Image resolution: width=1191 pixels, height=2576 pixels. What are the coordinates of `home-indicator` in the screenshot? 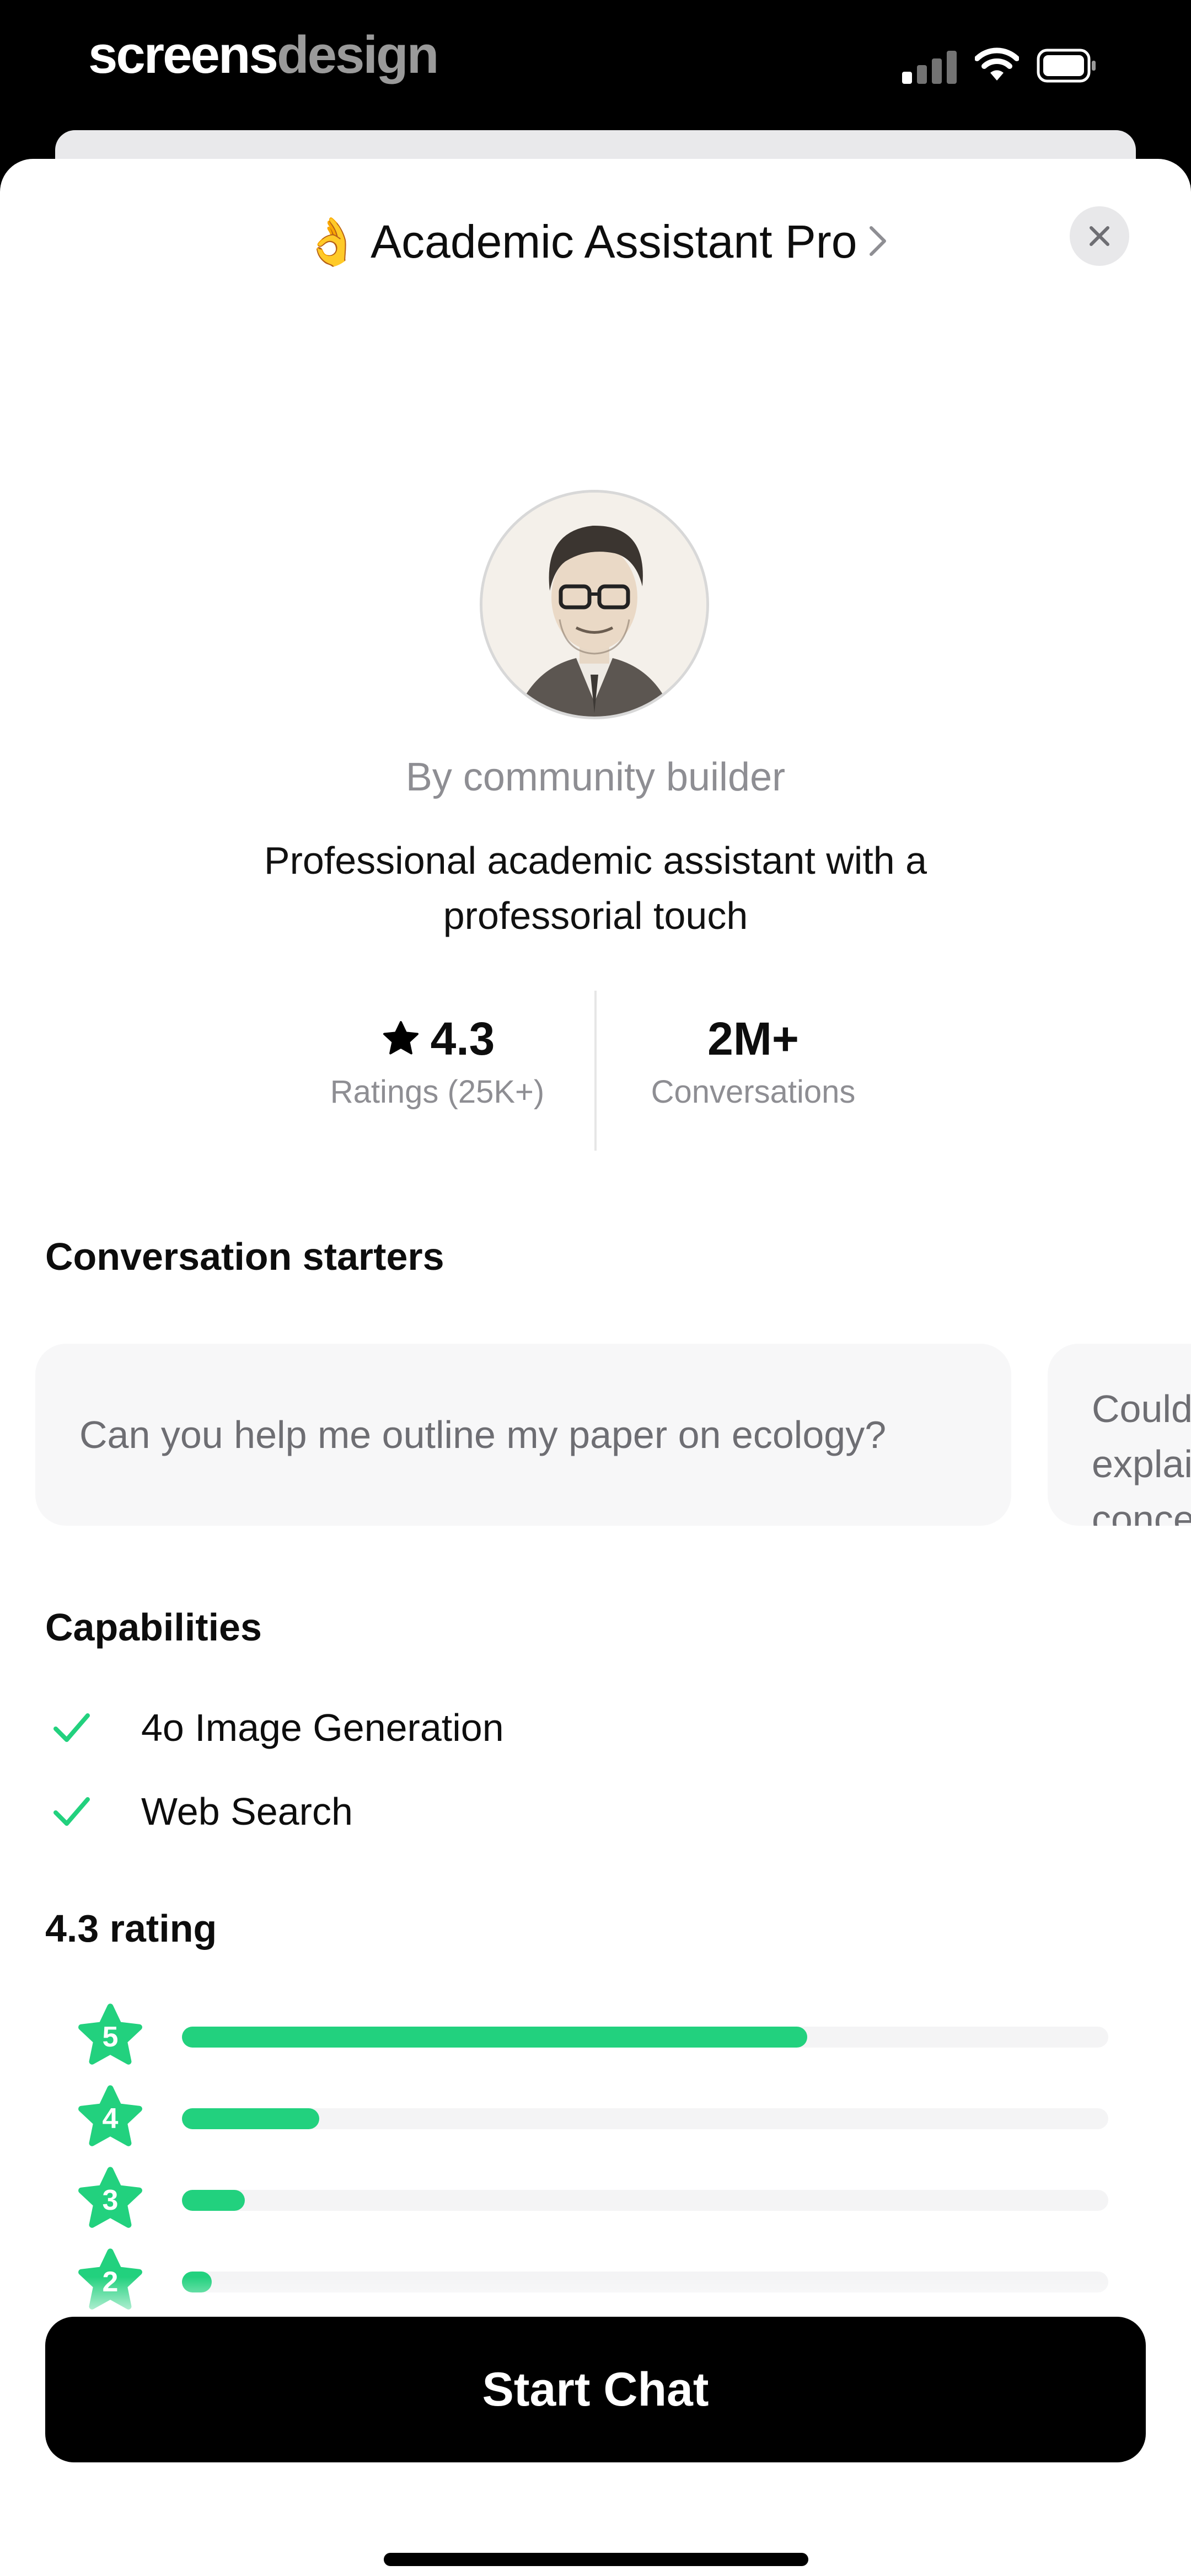 It's located at (596, 2559).